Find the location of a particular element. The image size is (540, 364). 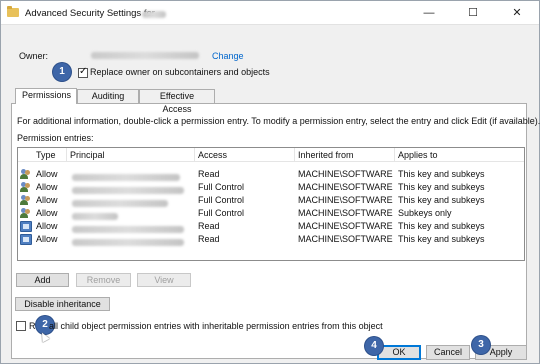

column-header-inherited-from: Inherited from is located at coordinates (325, 155).